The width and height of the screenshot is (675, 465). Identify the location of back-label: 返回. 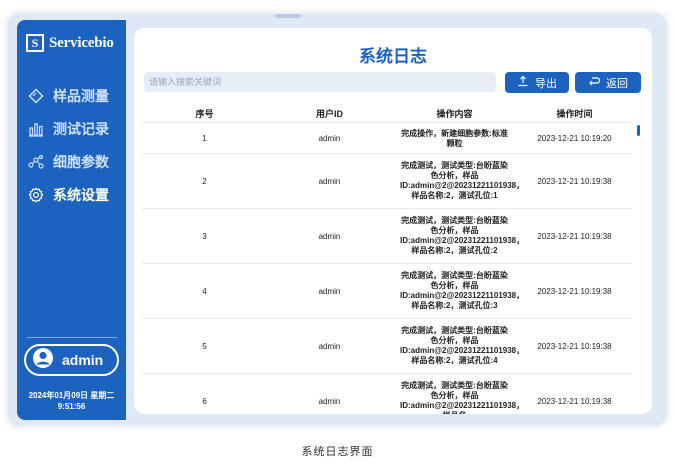
(617, 83).